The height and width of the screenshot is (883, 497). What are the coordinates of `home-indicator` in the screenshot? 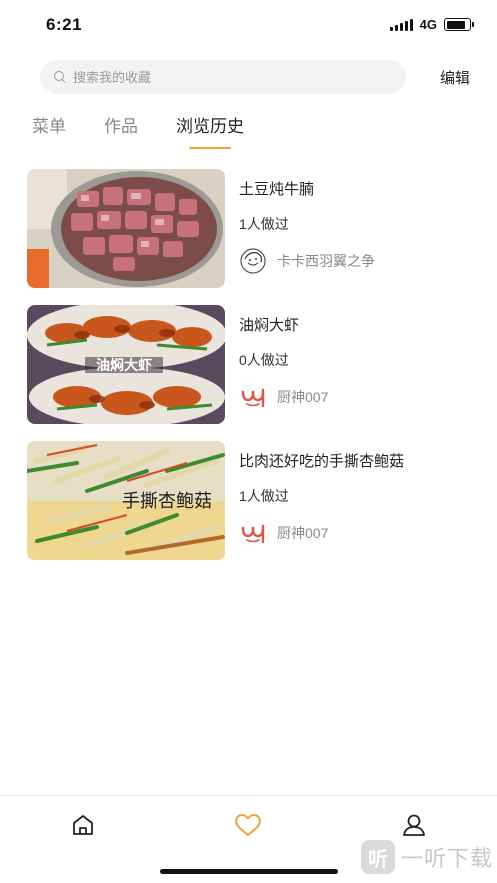 It's located at (249, 871).